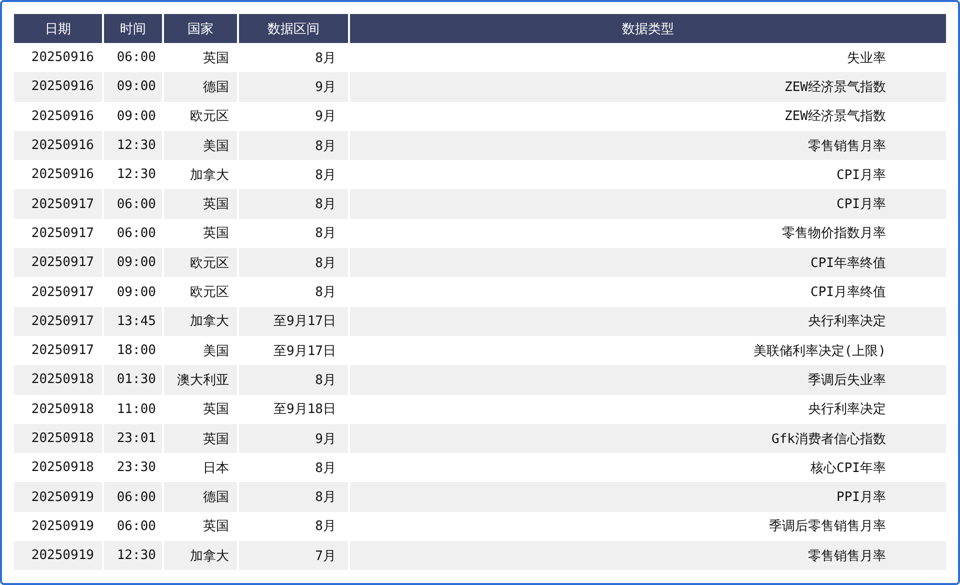 The width and height of the screenshot is (960, 585). I want to click on table-cell: Gfk消费者信心指数, so click(647, 439).